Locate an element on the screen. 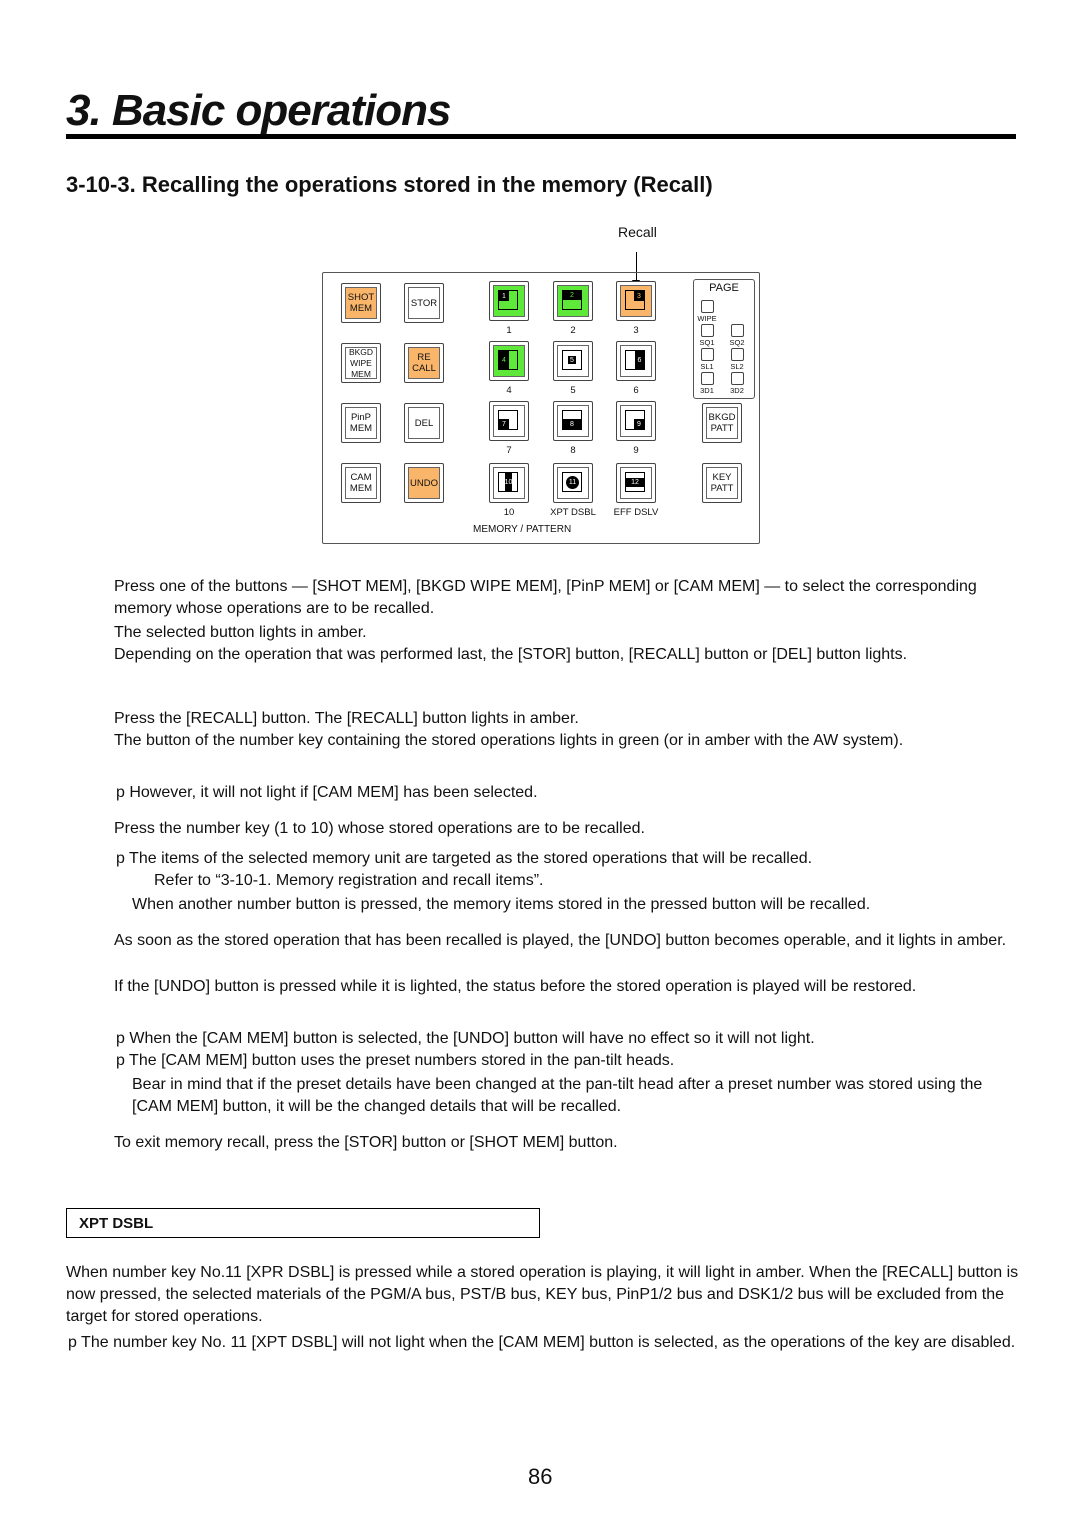 The image size is (1080, 1524). wipe-pattern-9-icon: 9 is located at coordinates (635, 420).